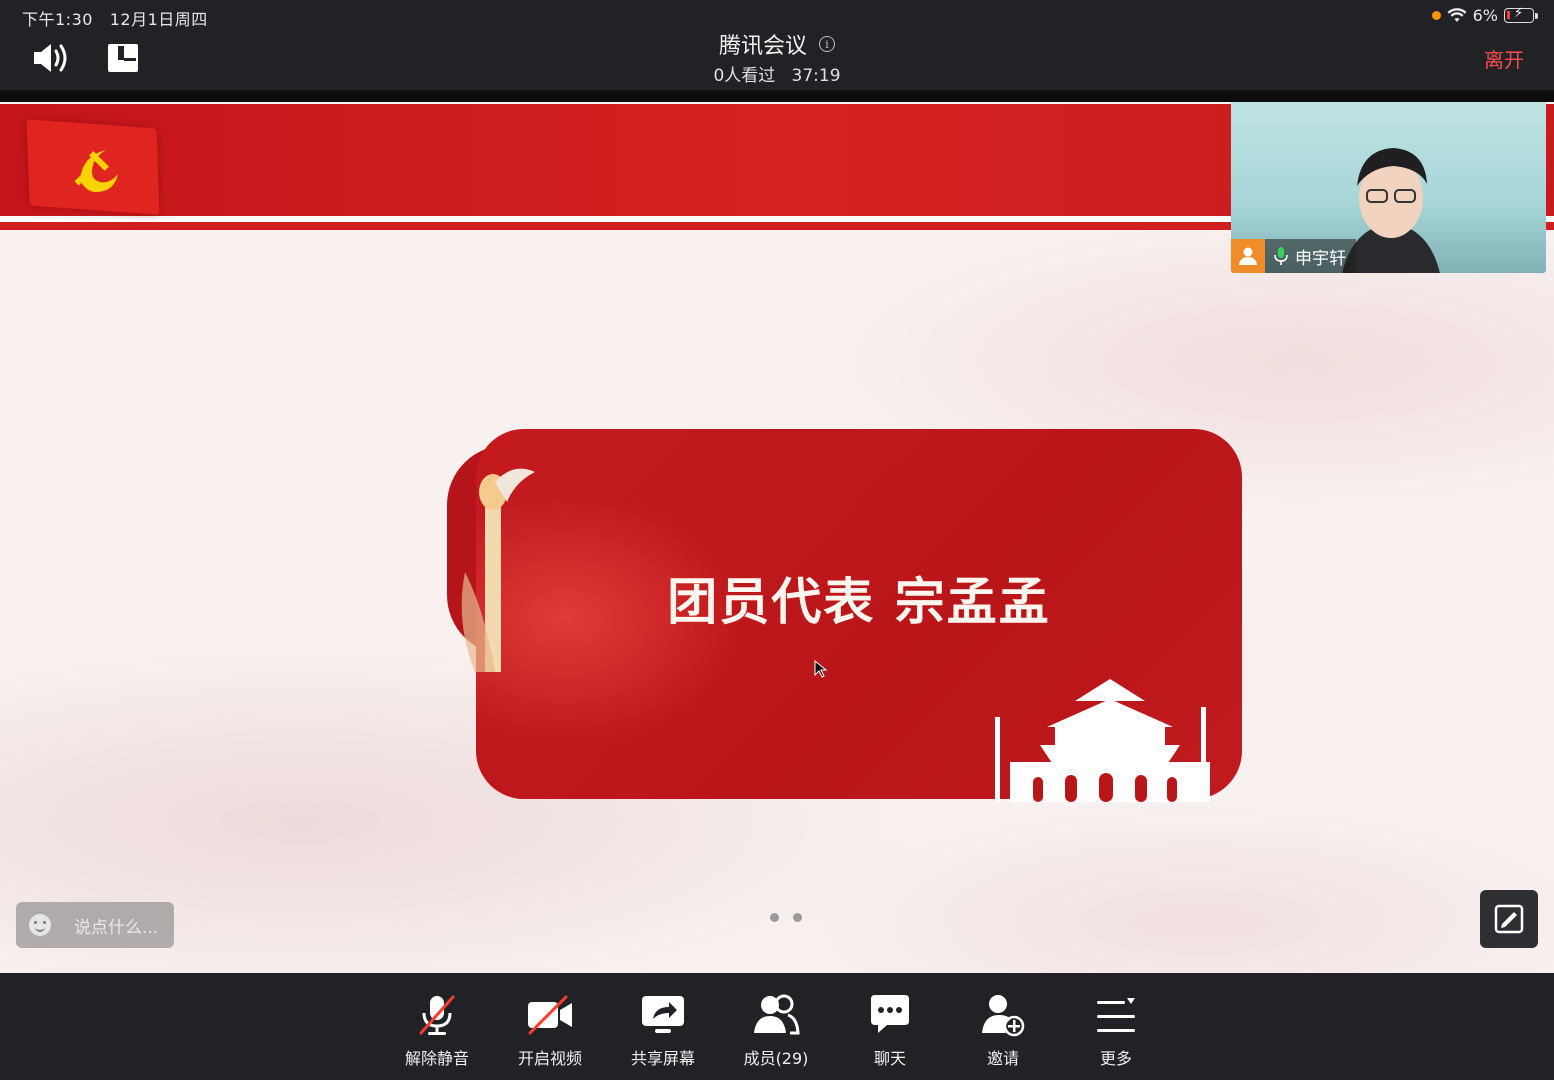 This screenshot has height=1080, width=1554. What do you see at coordinates (96, 171) in the screenshot?
I see `hammer-sickle-icon` at bounding box center [96, 171].